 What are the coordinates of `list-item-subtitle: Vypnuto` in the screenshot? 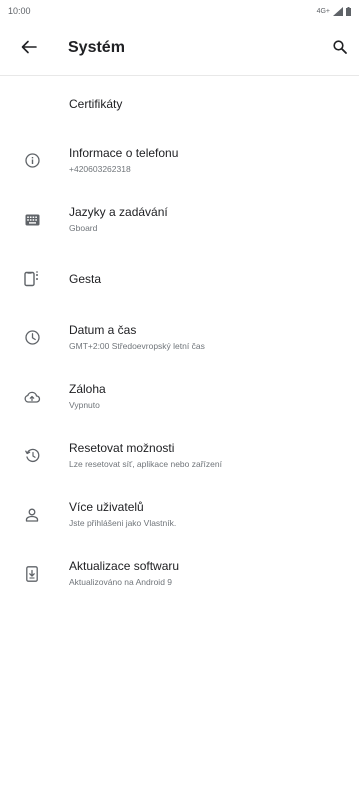 It's located at (84, 405).